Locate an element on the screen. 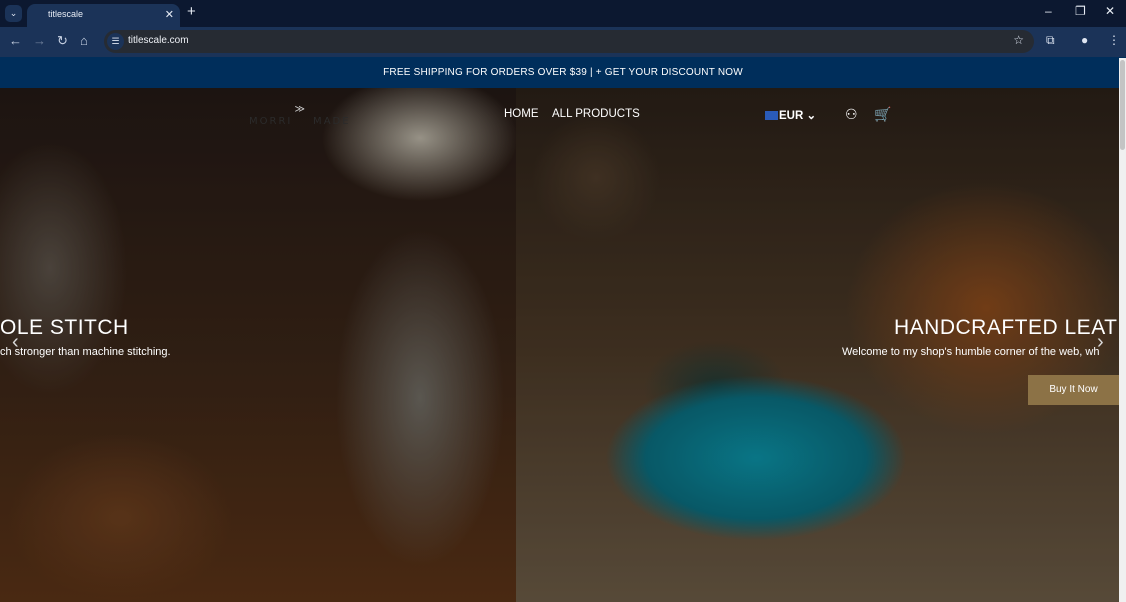  extensions-icon: ⧉ is located at coordinates (1050, 40).